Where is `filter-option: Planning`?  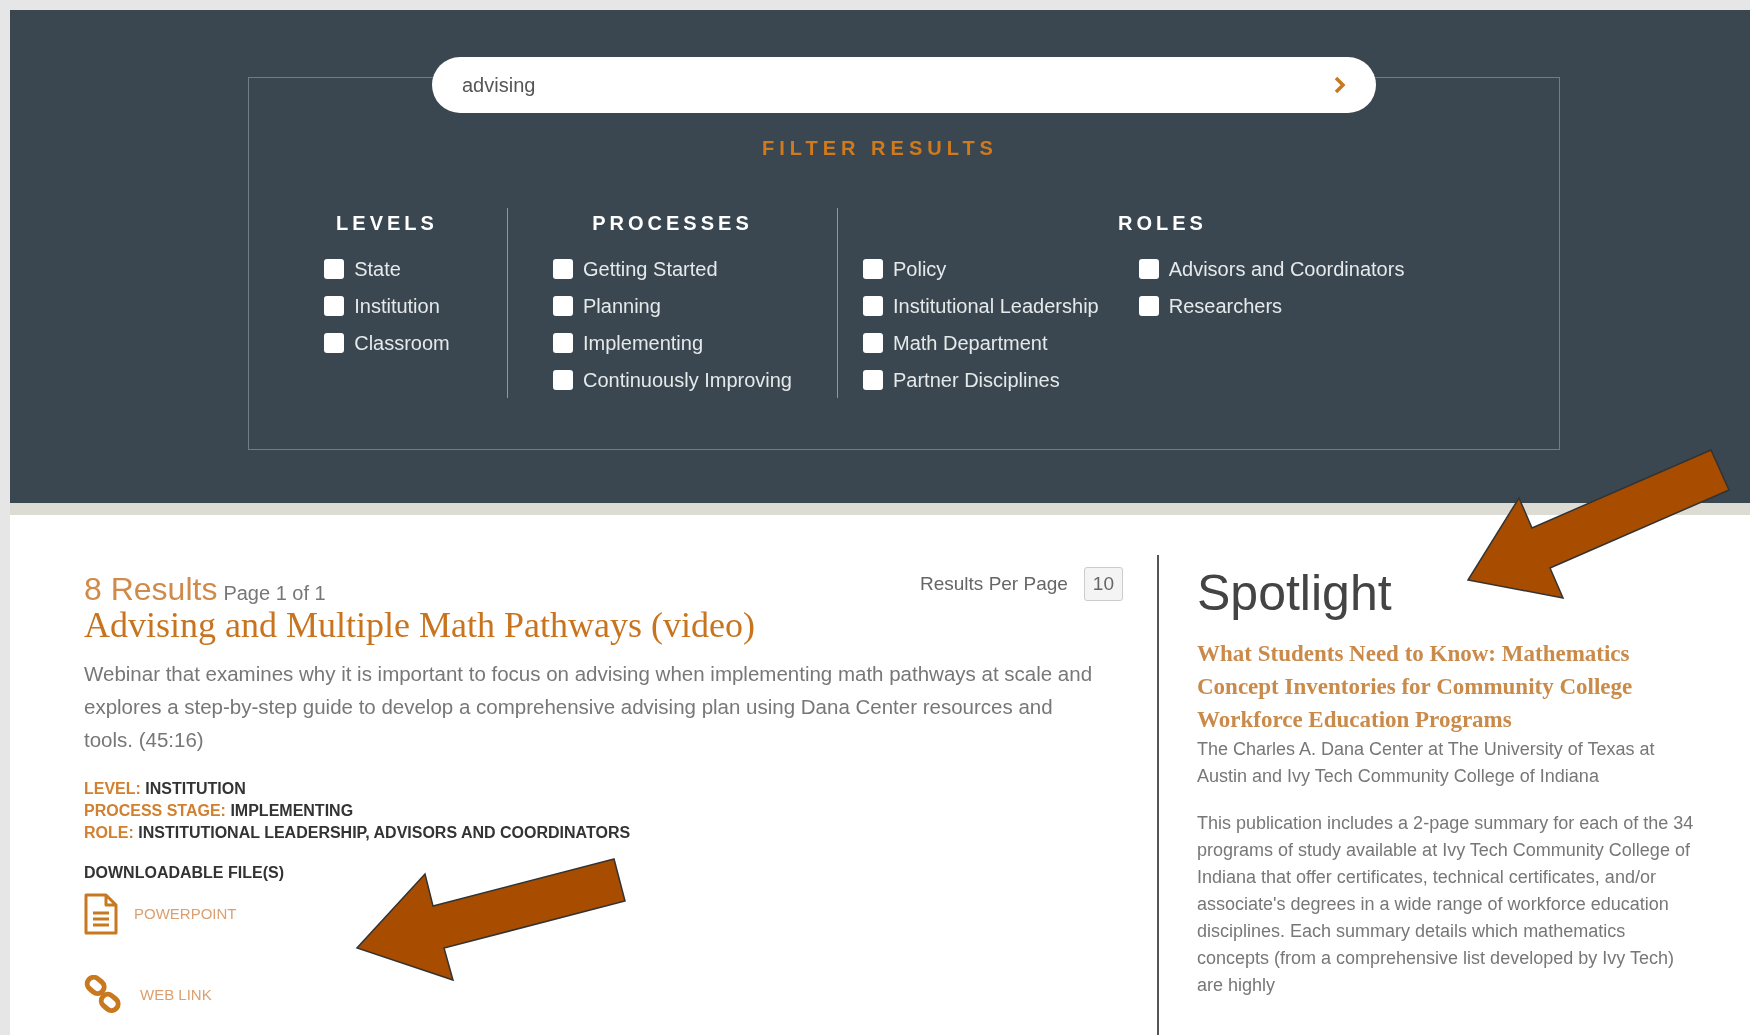
filter-option: Planning is located at coordinates (622, 305).